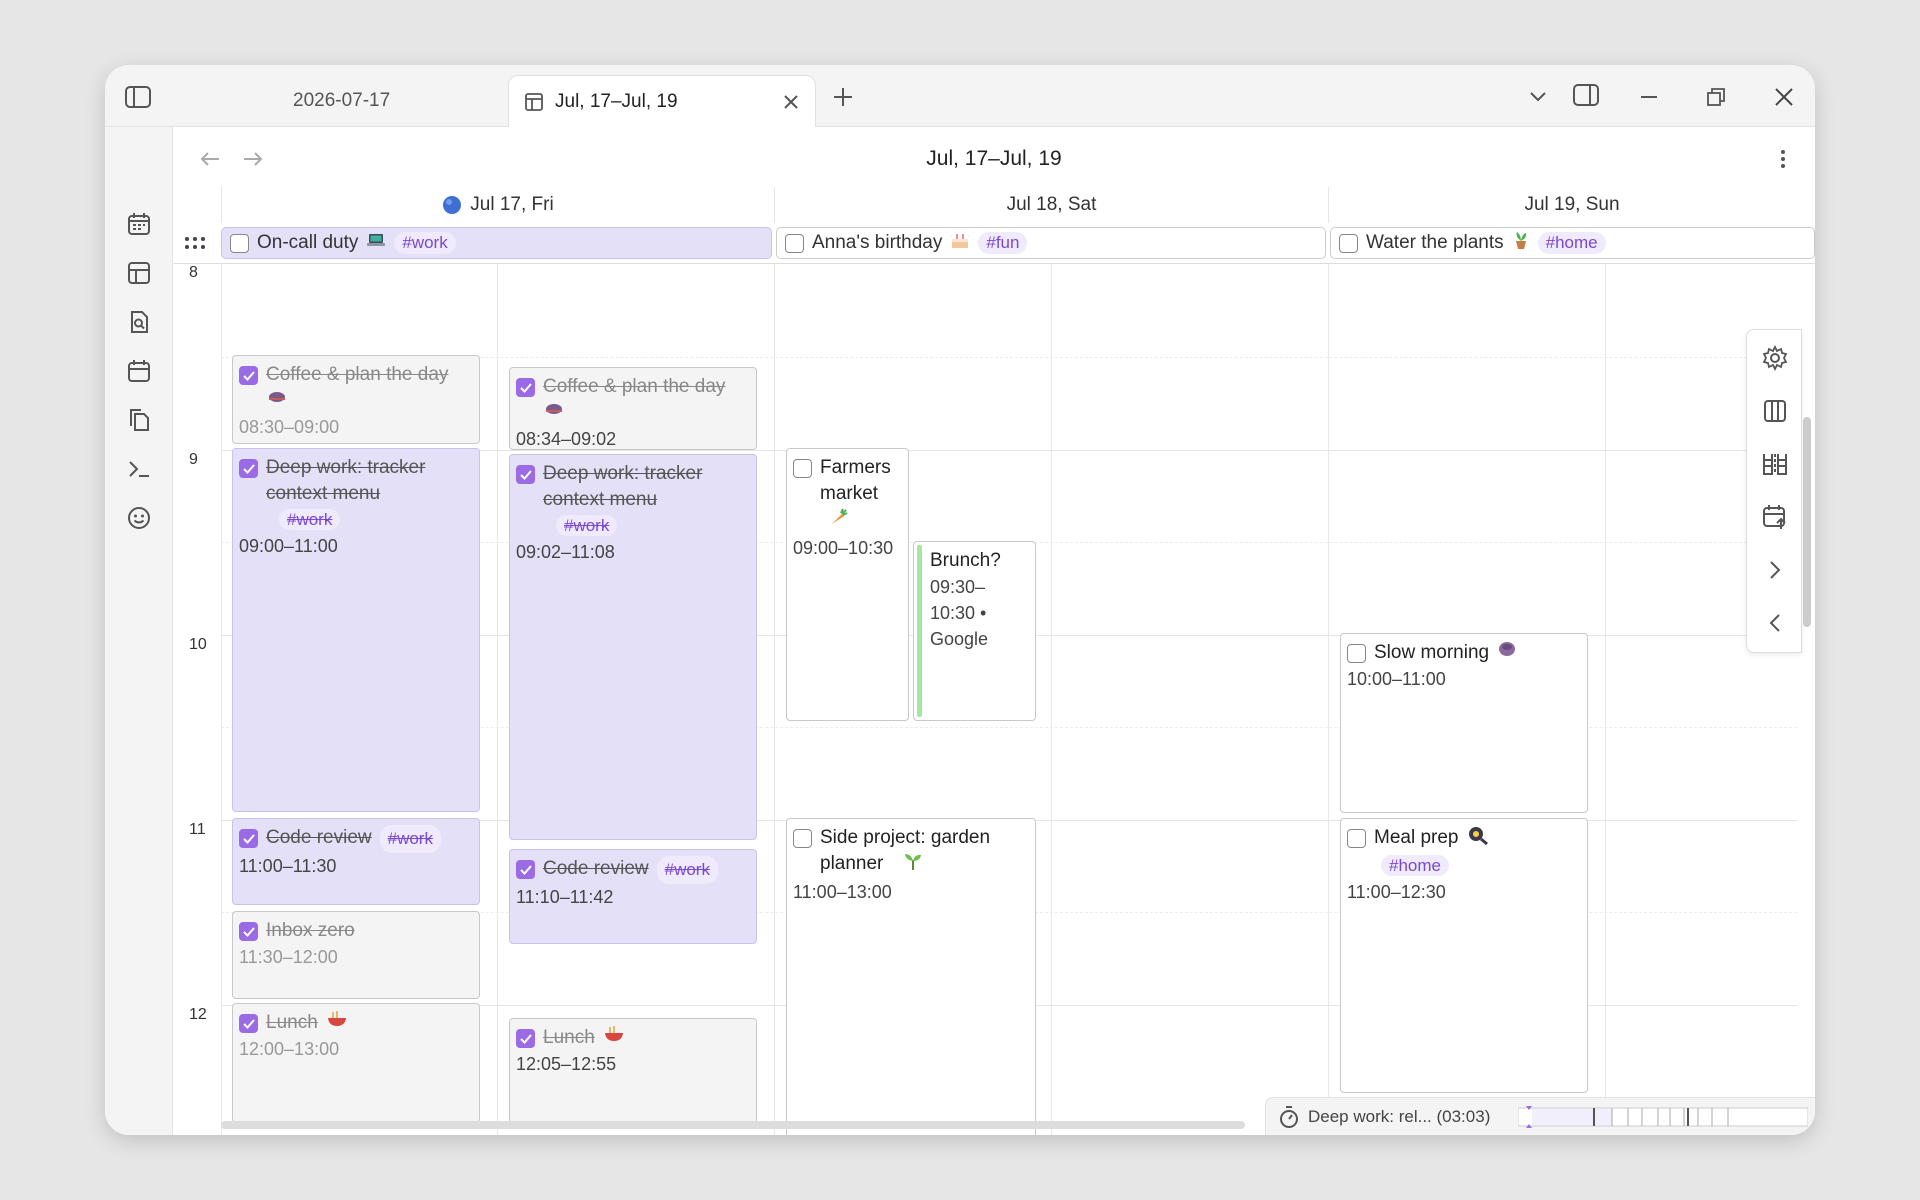 Image resolution: width=1920 pixels, height=1200 pixels. Describe the element at coordinates (288, 957) in the screenshot. I see `event-time: 11:30–12:00` at that location.